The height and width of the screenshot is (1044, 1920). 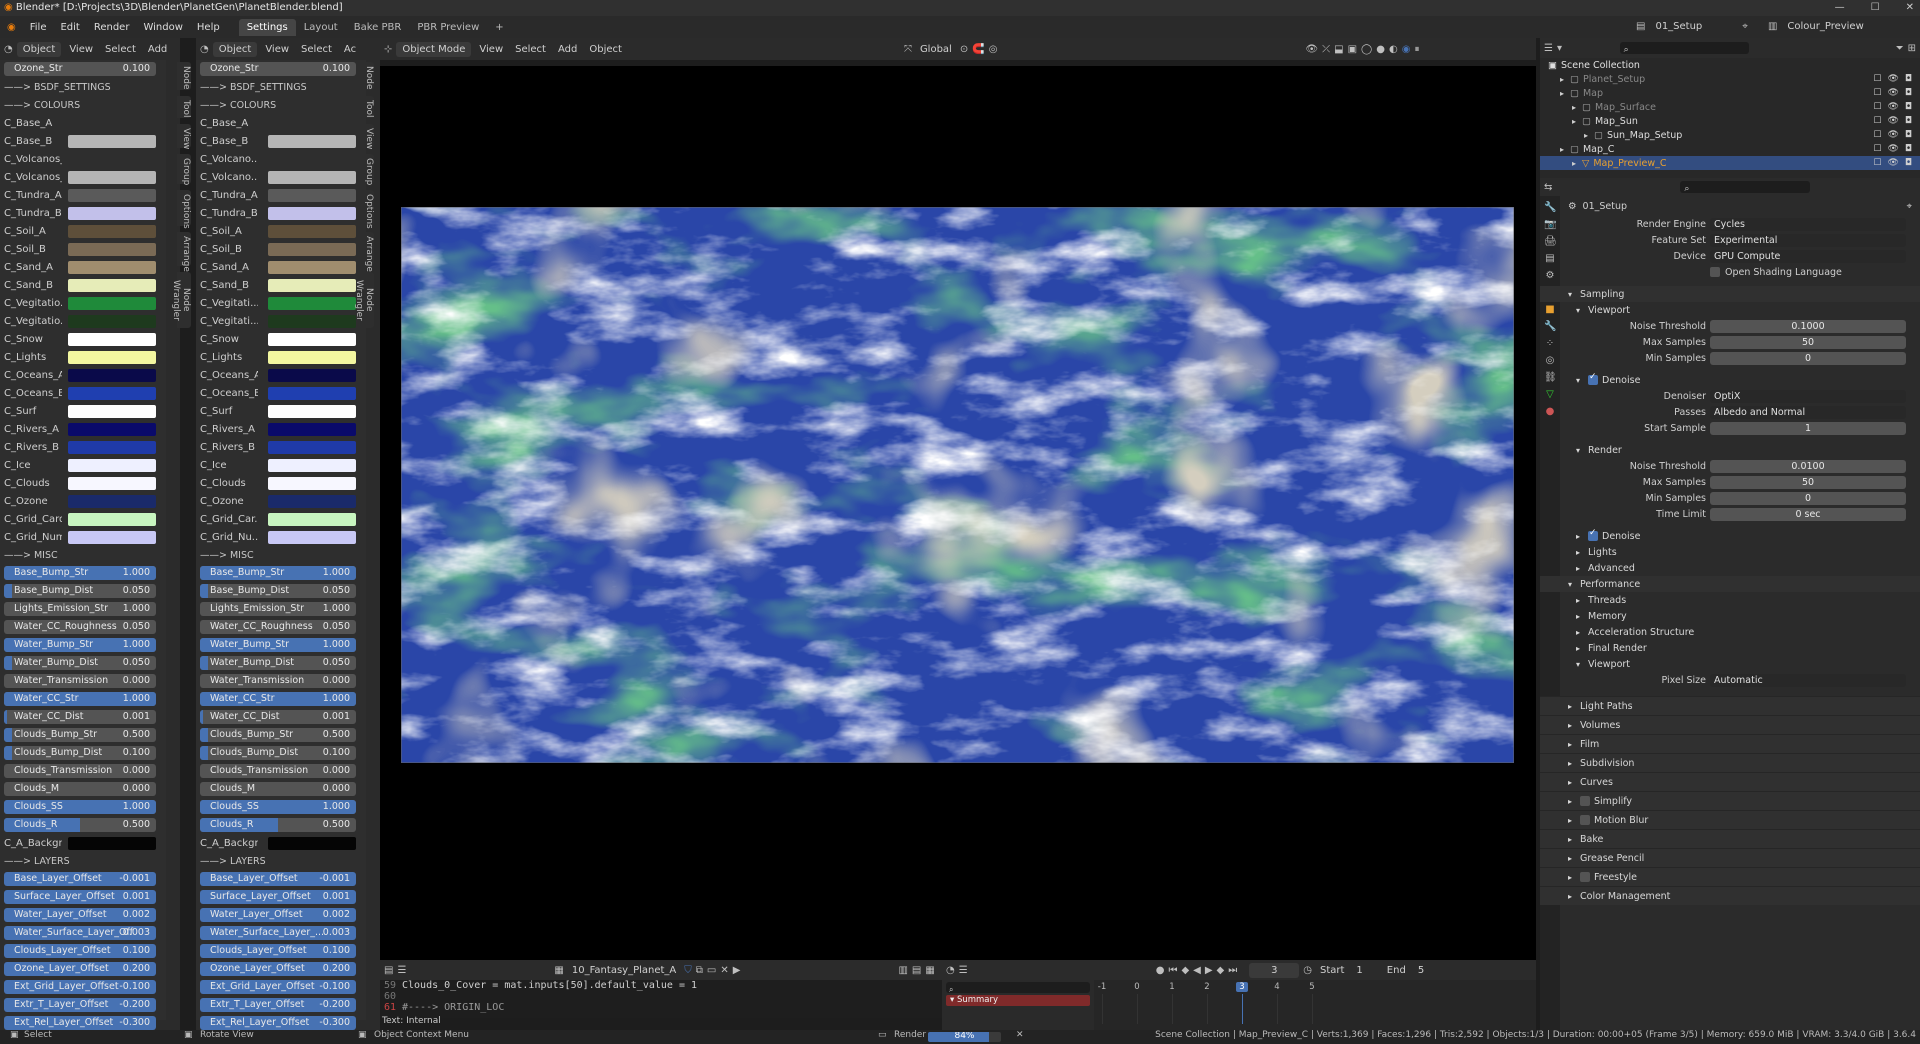 I want to click on jump-end-icon: ⏭, so click(x=1232, y=970).